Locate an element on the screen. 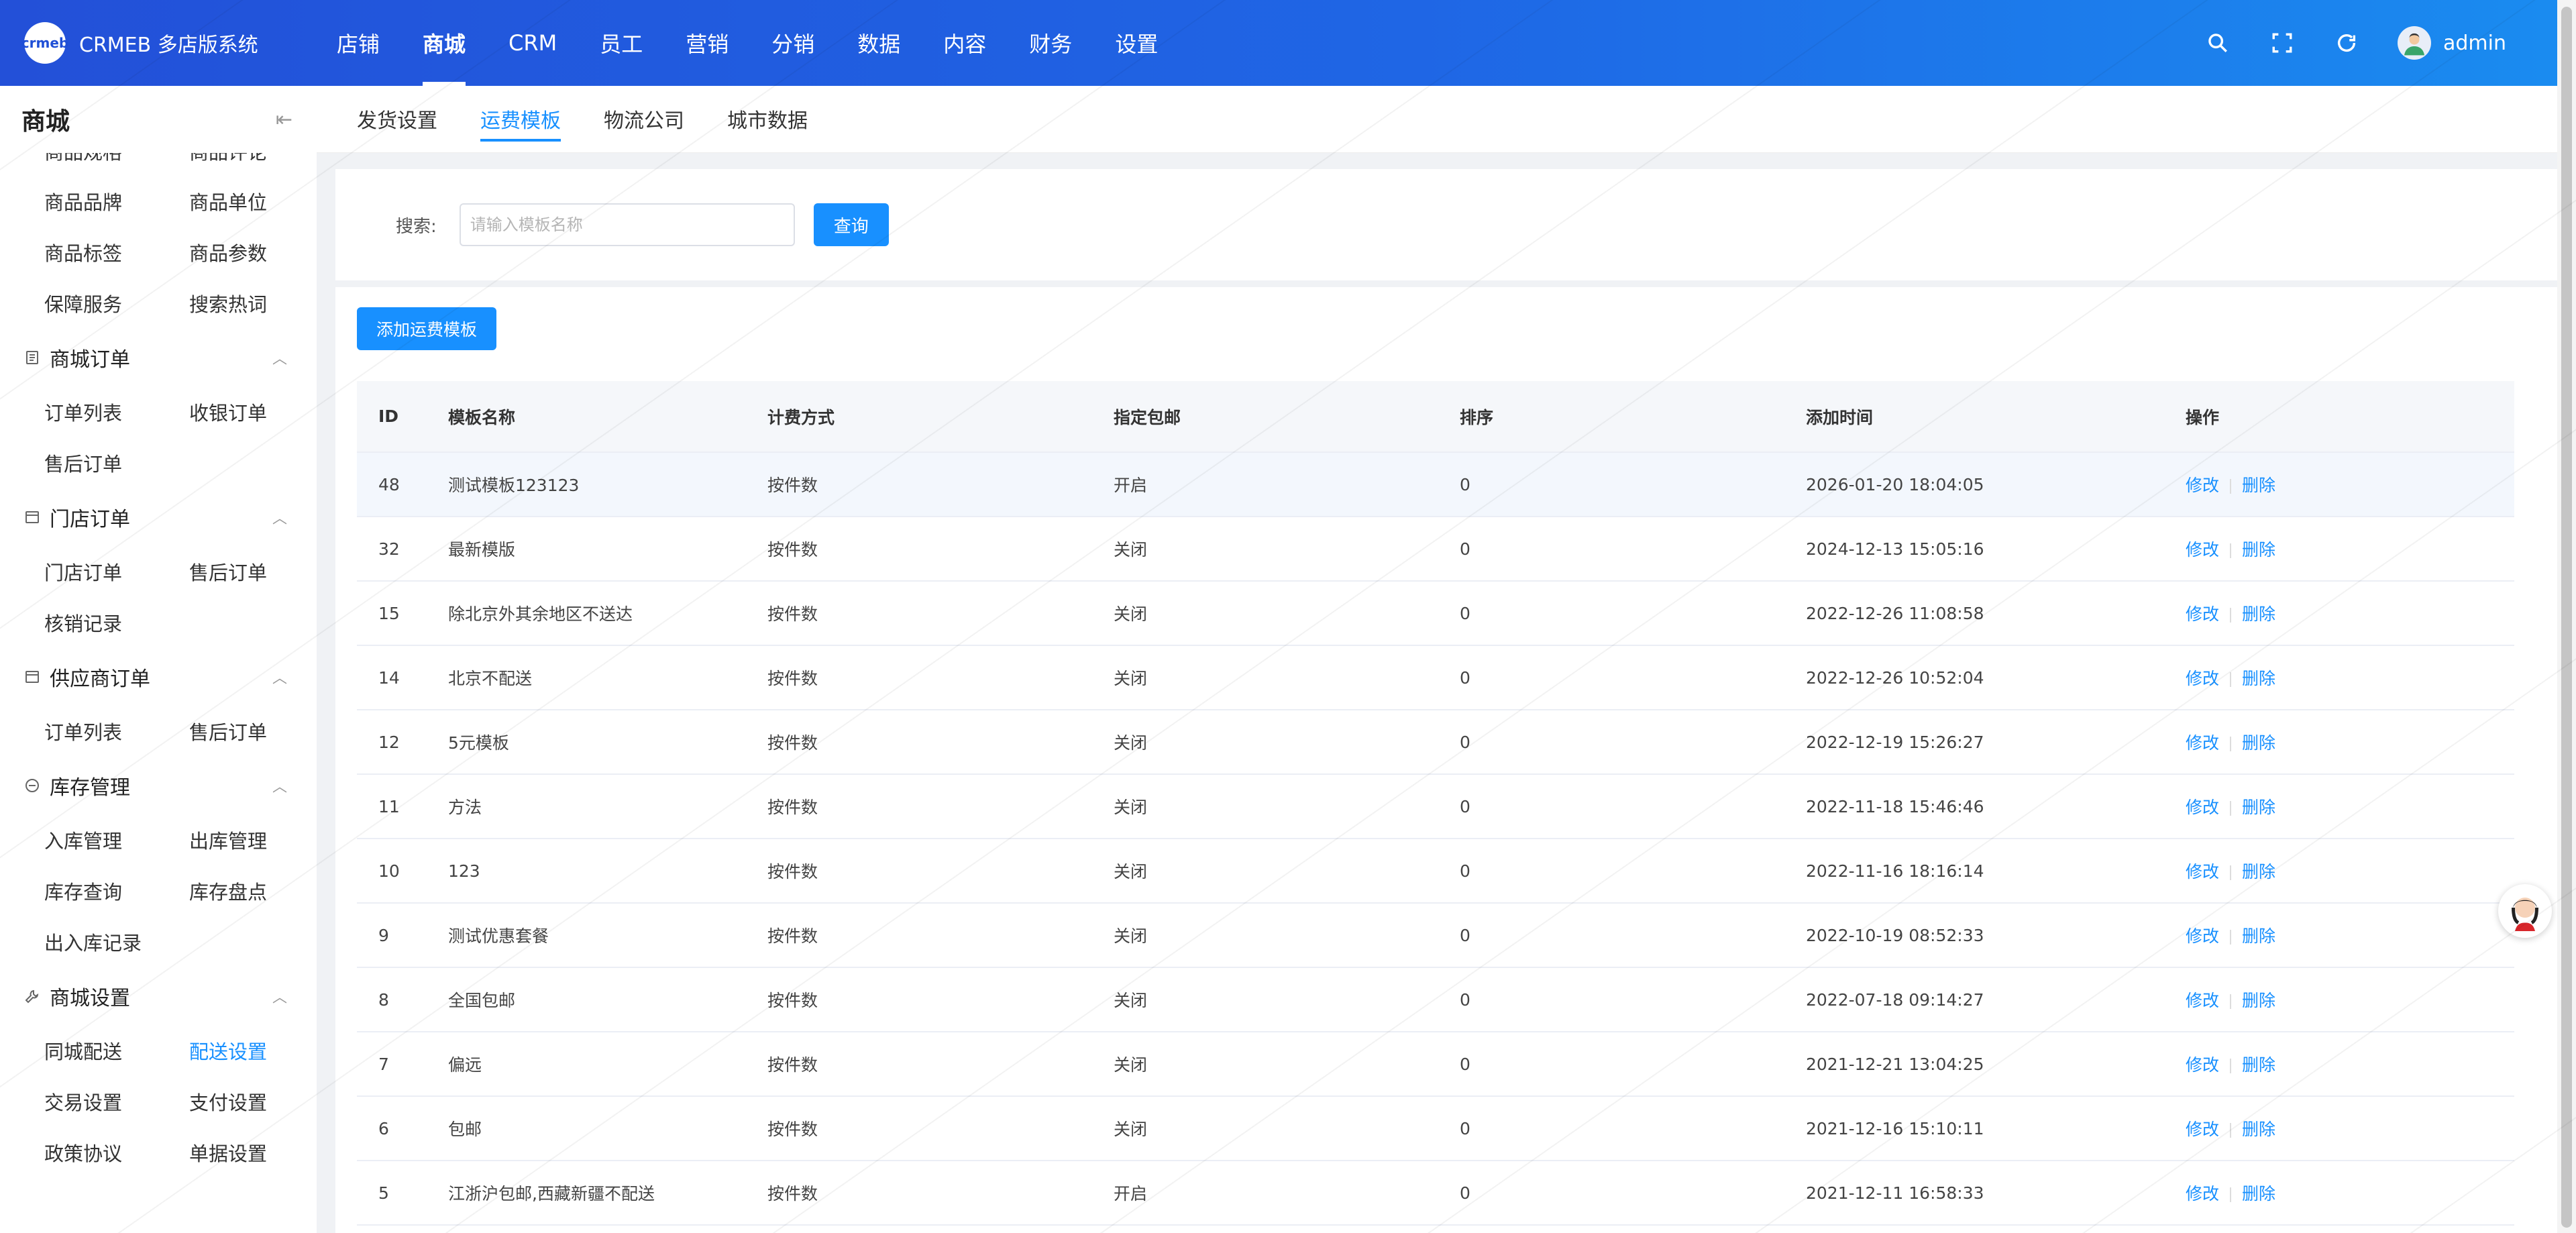 This screenshot has width=2576, height=1233. sidebar-group-4: 商城设置 ︿ is located at coordinates (158, 996).